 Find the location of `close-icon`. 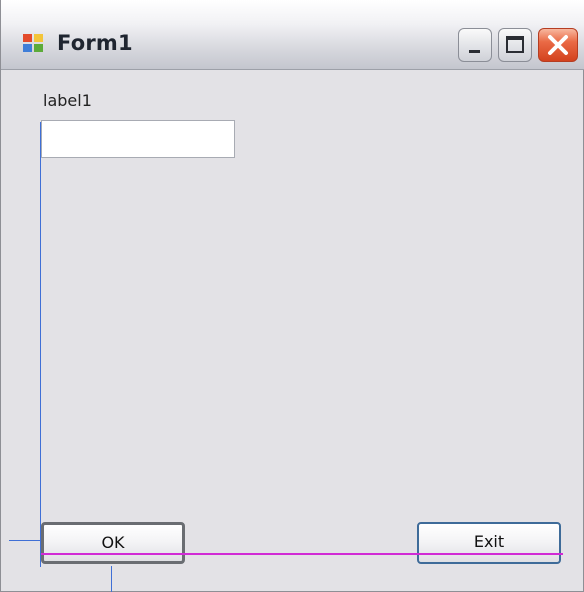

close-icon is located at coordinates (558, 45).